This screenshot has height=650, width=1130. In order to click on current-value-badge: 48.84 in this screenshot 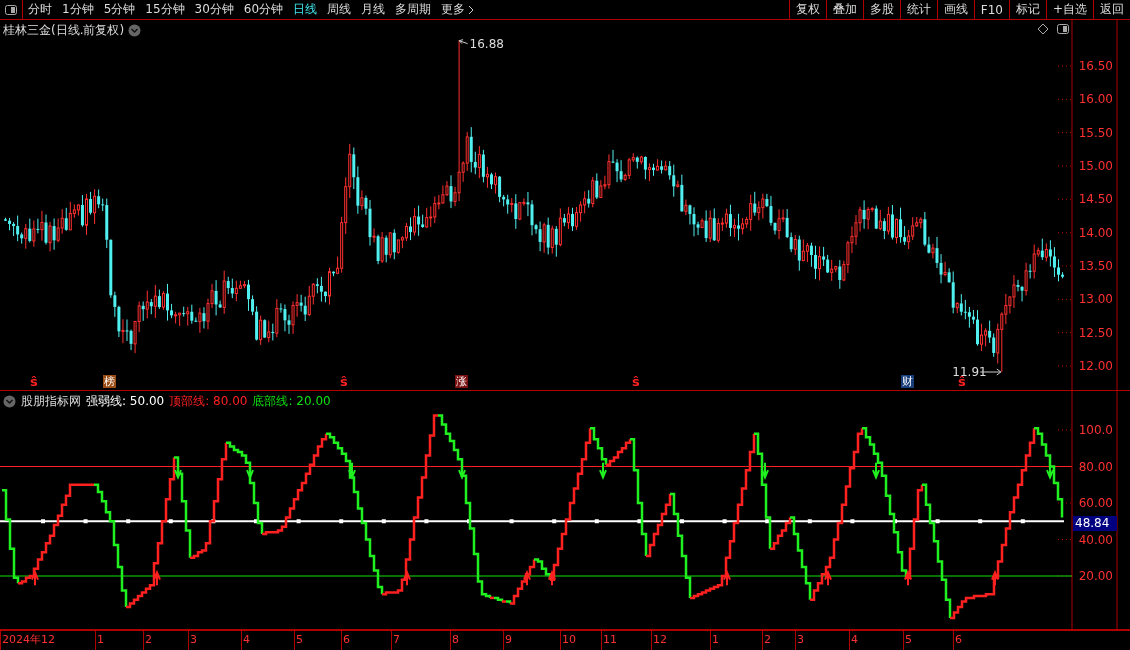, I will do `click(1095, 524)`.